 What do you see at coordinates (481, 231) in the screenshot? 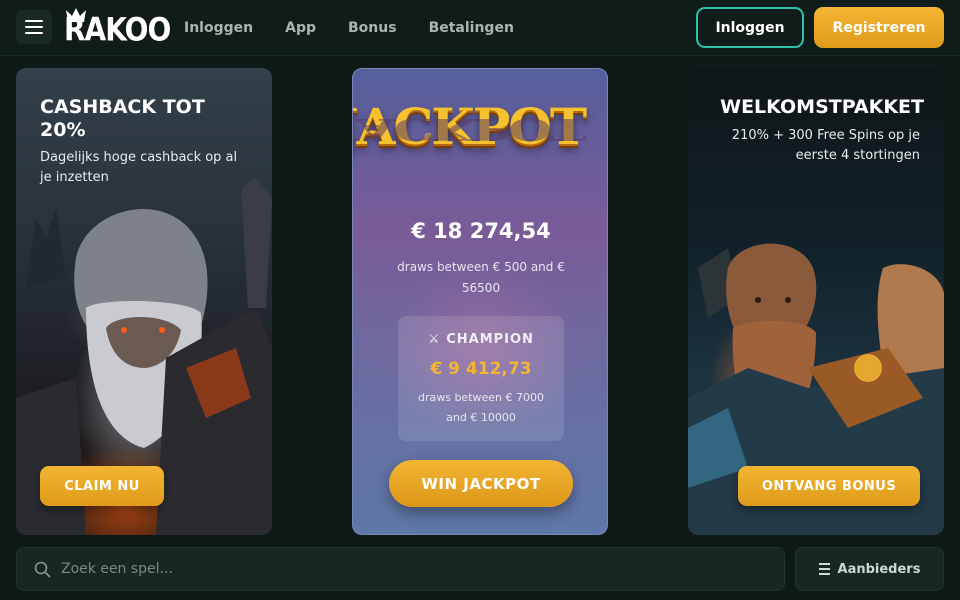
I see `jackpot-amount: € 18 274,54` at bounding box center [481, 231].